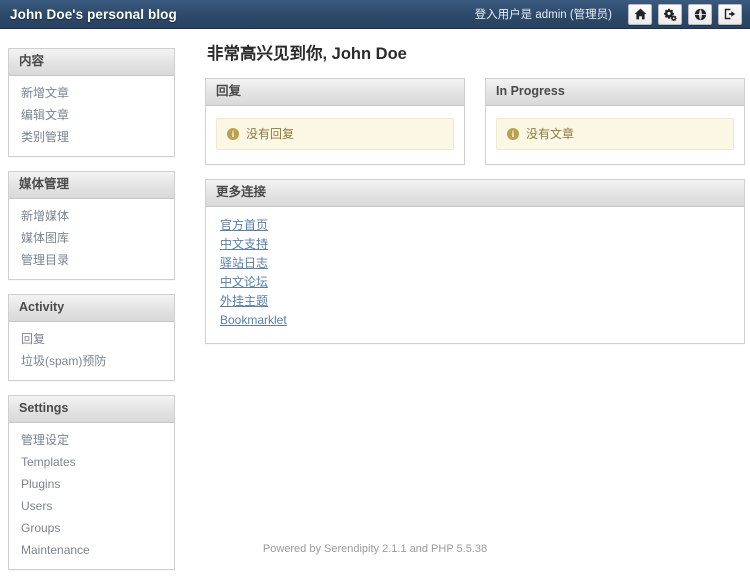 The height and width of the screenshot is (584, 750). I want to click on no-entries-notice: i 没有文章, so click(615, 134).